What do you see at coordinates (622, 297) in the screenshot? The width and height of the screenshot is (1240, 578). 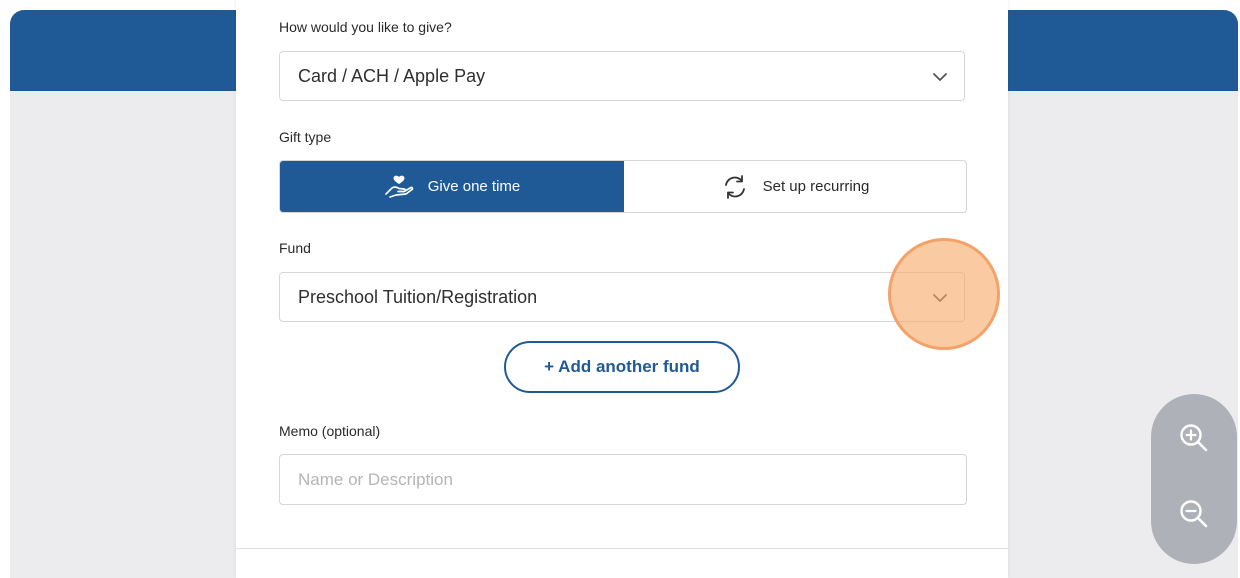 I see `fund-select: Preschool Tuition/Registration` at bounding box center [622, 297].